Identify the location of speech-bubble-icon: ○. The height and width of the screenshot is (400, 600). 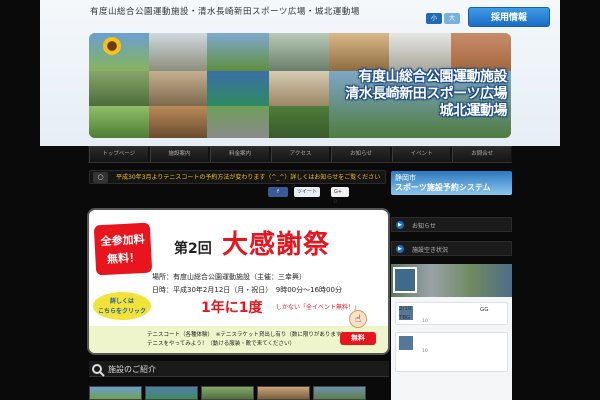
(100, 177).